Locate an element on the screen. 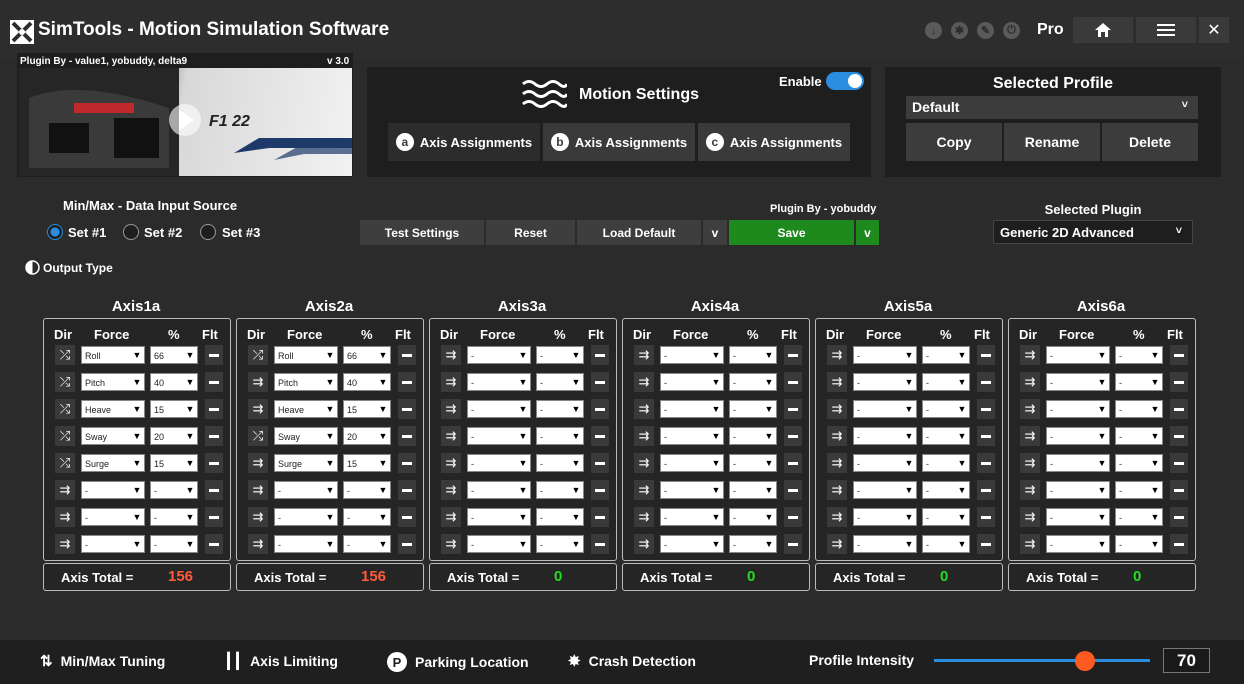 The image size is (1244, 684). parking-location-button: P Parking Location is located at coordinates (458, 662).